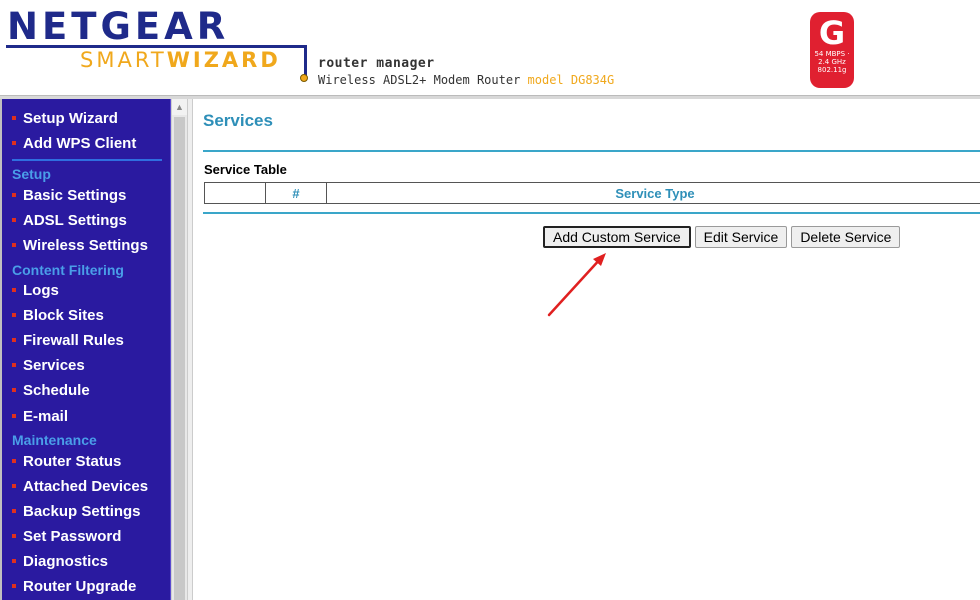 This screenshot has width=980, height=600. I want to click on service-table: # Service Type, so click(592, 193).